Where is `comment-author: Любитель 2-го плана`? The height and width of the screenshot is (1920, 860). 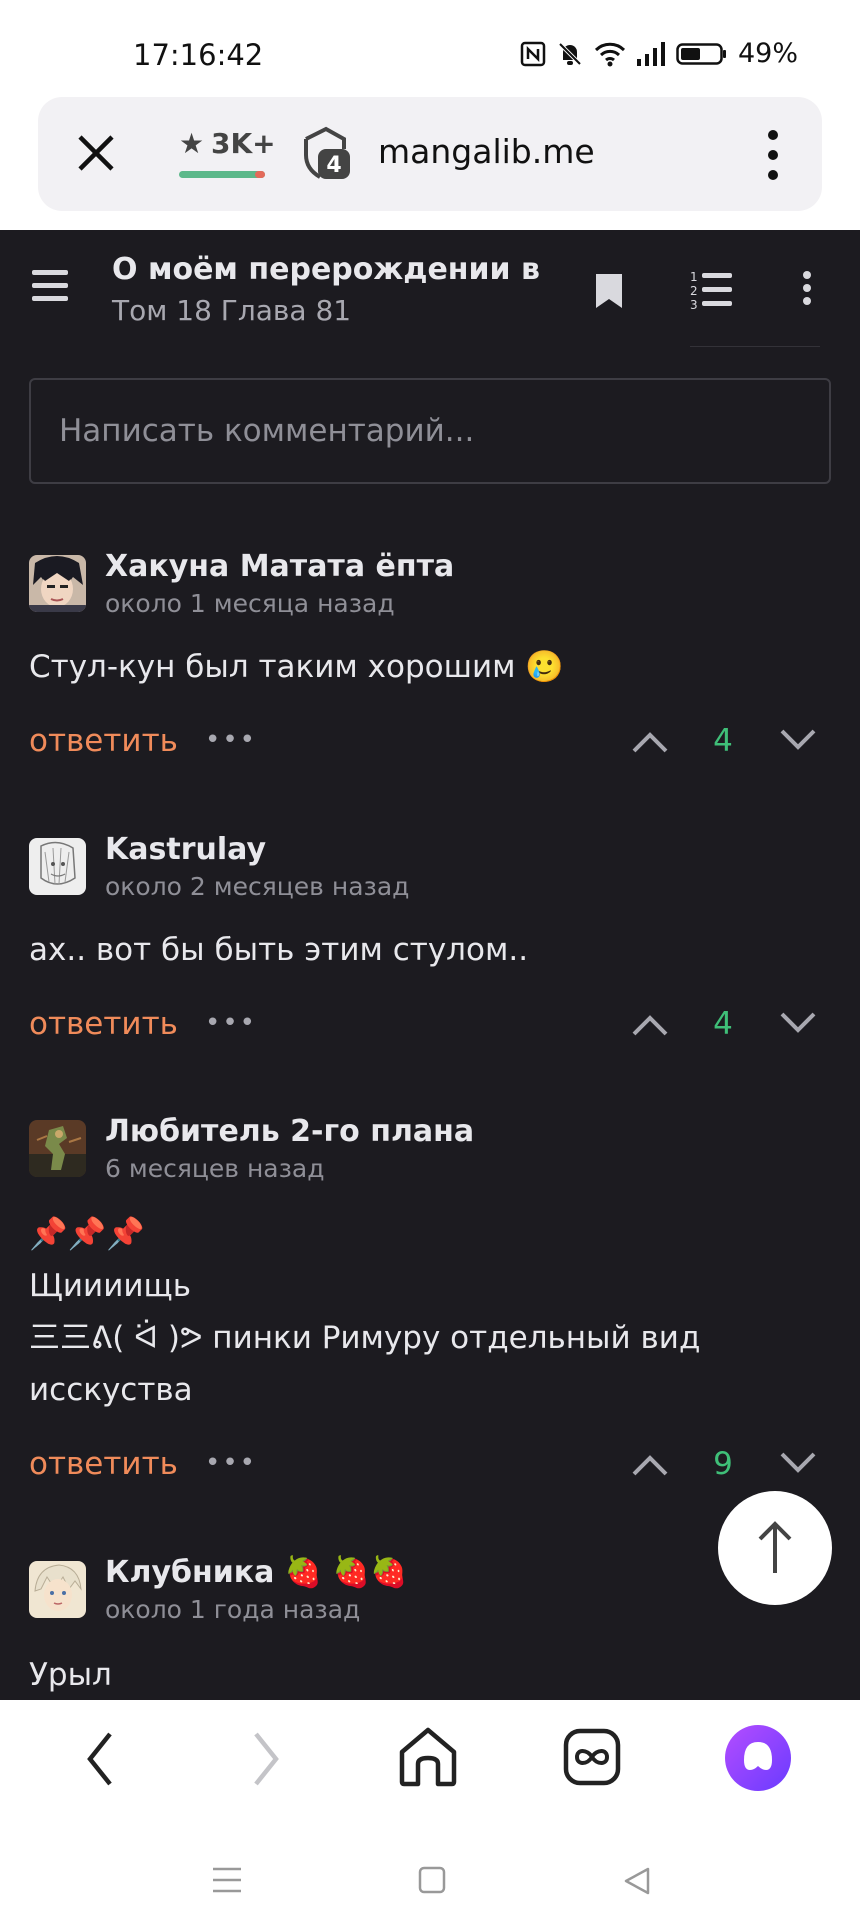 comment-author: Любитель 2-го плана is located at coordinates (289, 1131).